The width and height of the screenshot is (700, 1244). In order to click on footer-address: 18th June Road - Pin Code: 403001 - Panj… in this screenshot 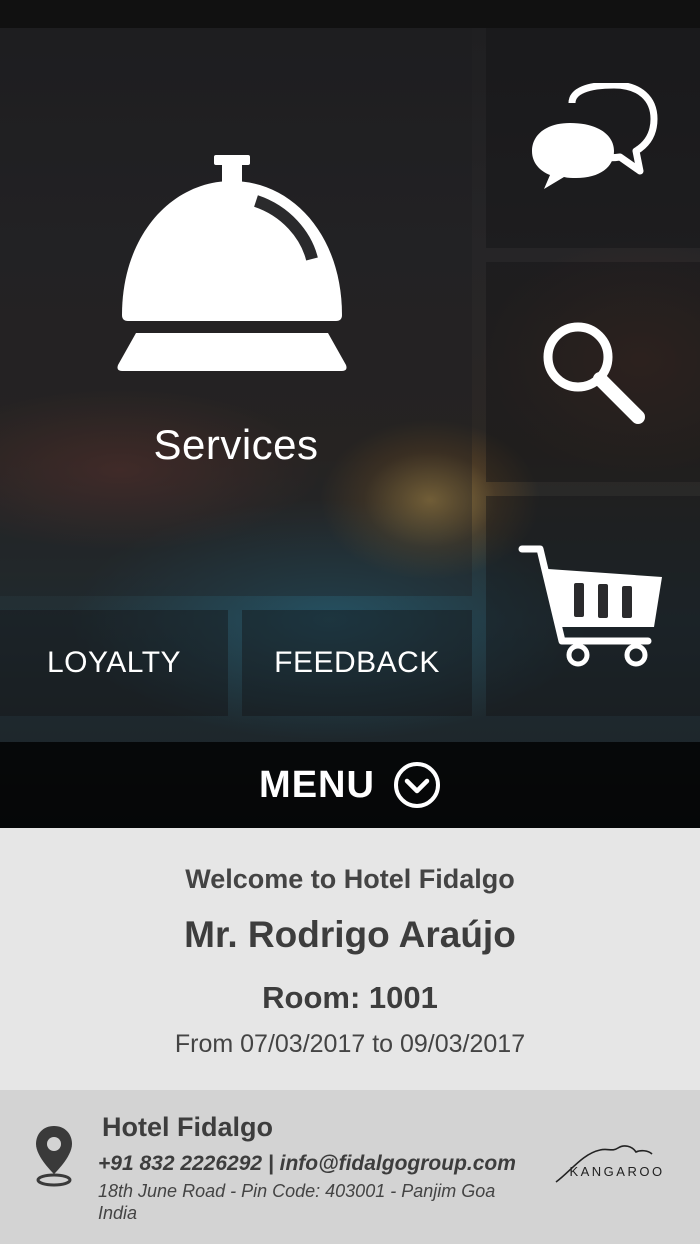, I will do `click(297, 1202)`.